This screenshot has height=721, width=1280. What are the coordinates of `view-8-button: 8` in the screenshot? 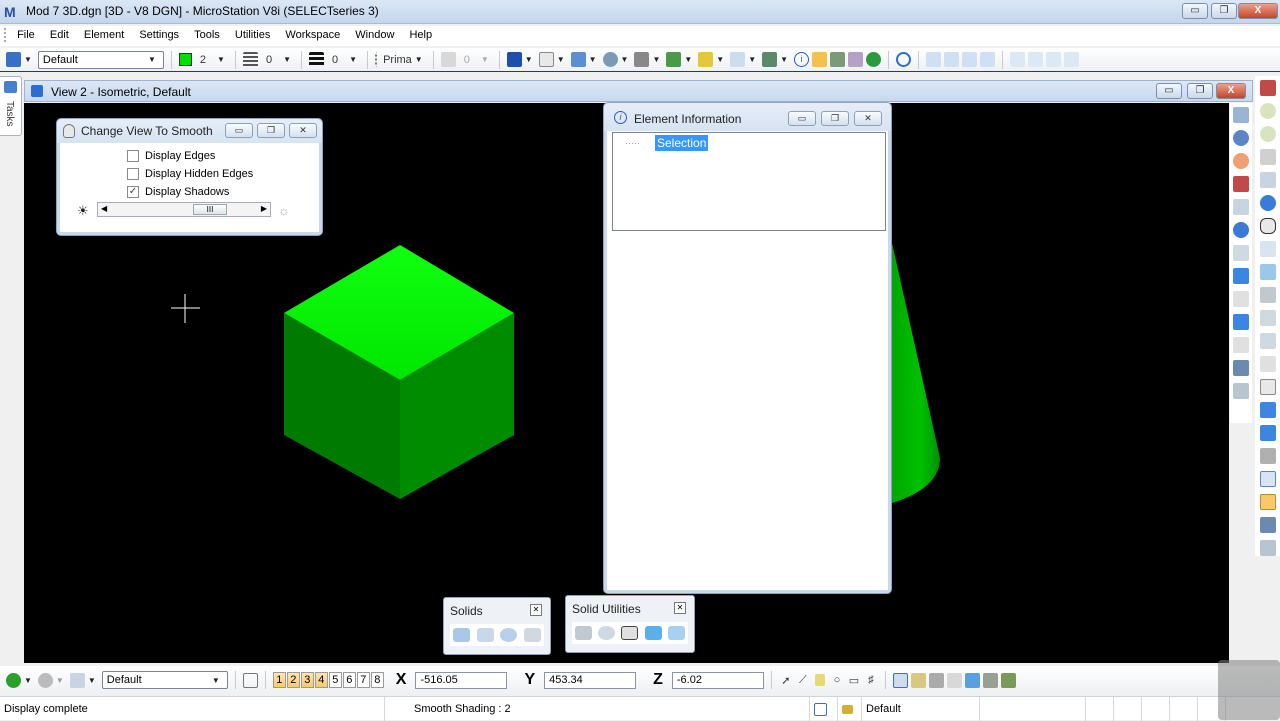 It's located at (377, 680).